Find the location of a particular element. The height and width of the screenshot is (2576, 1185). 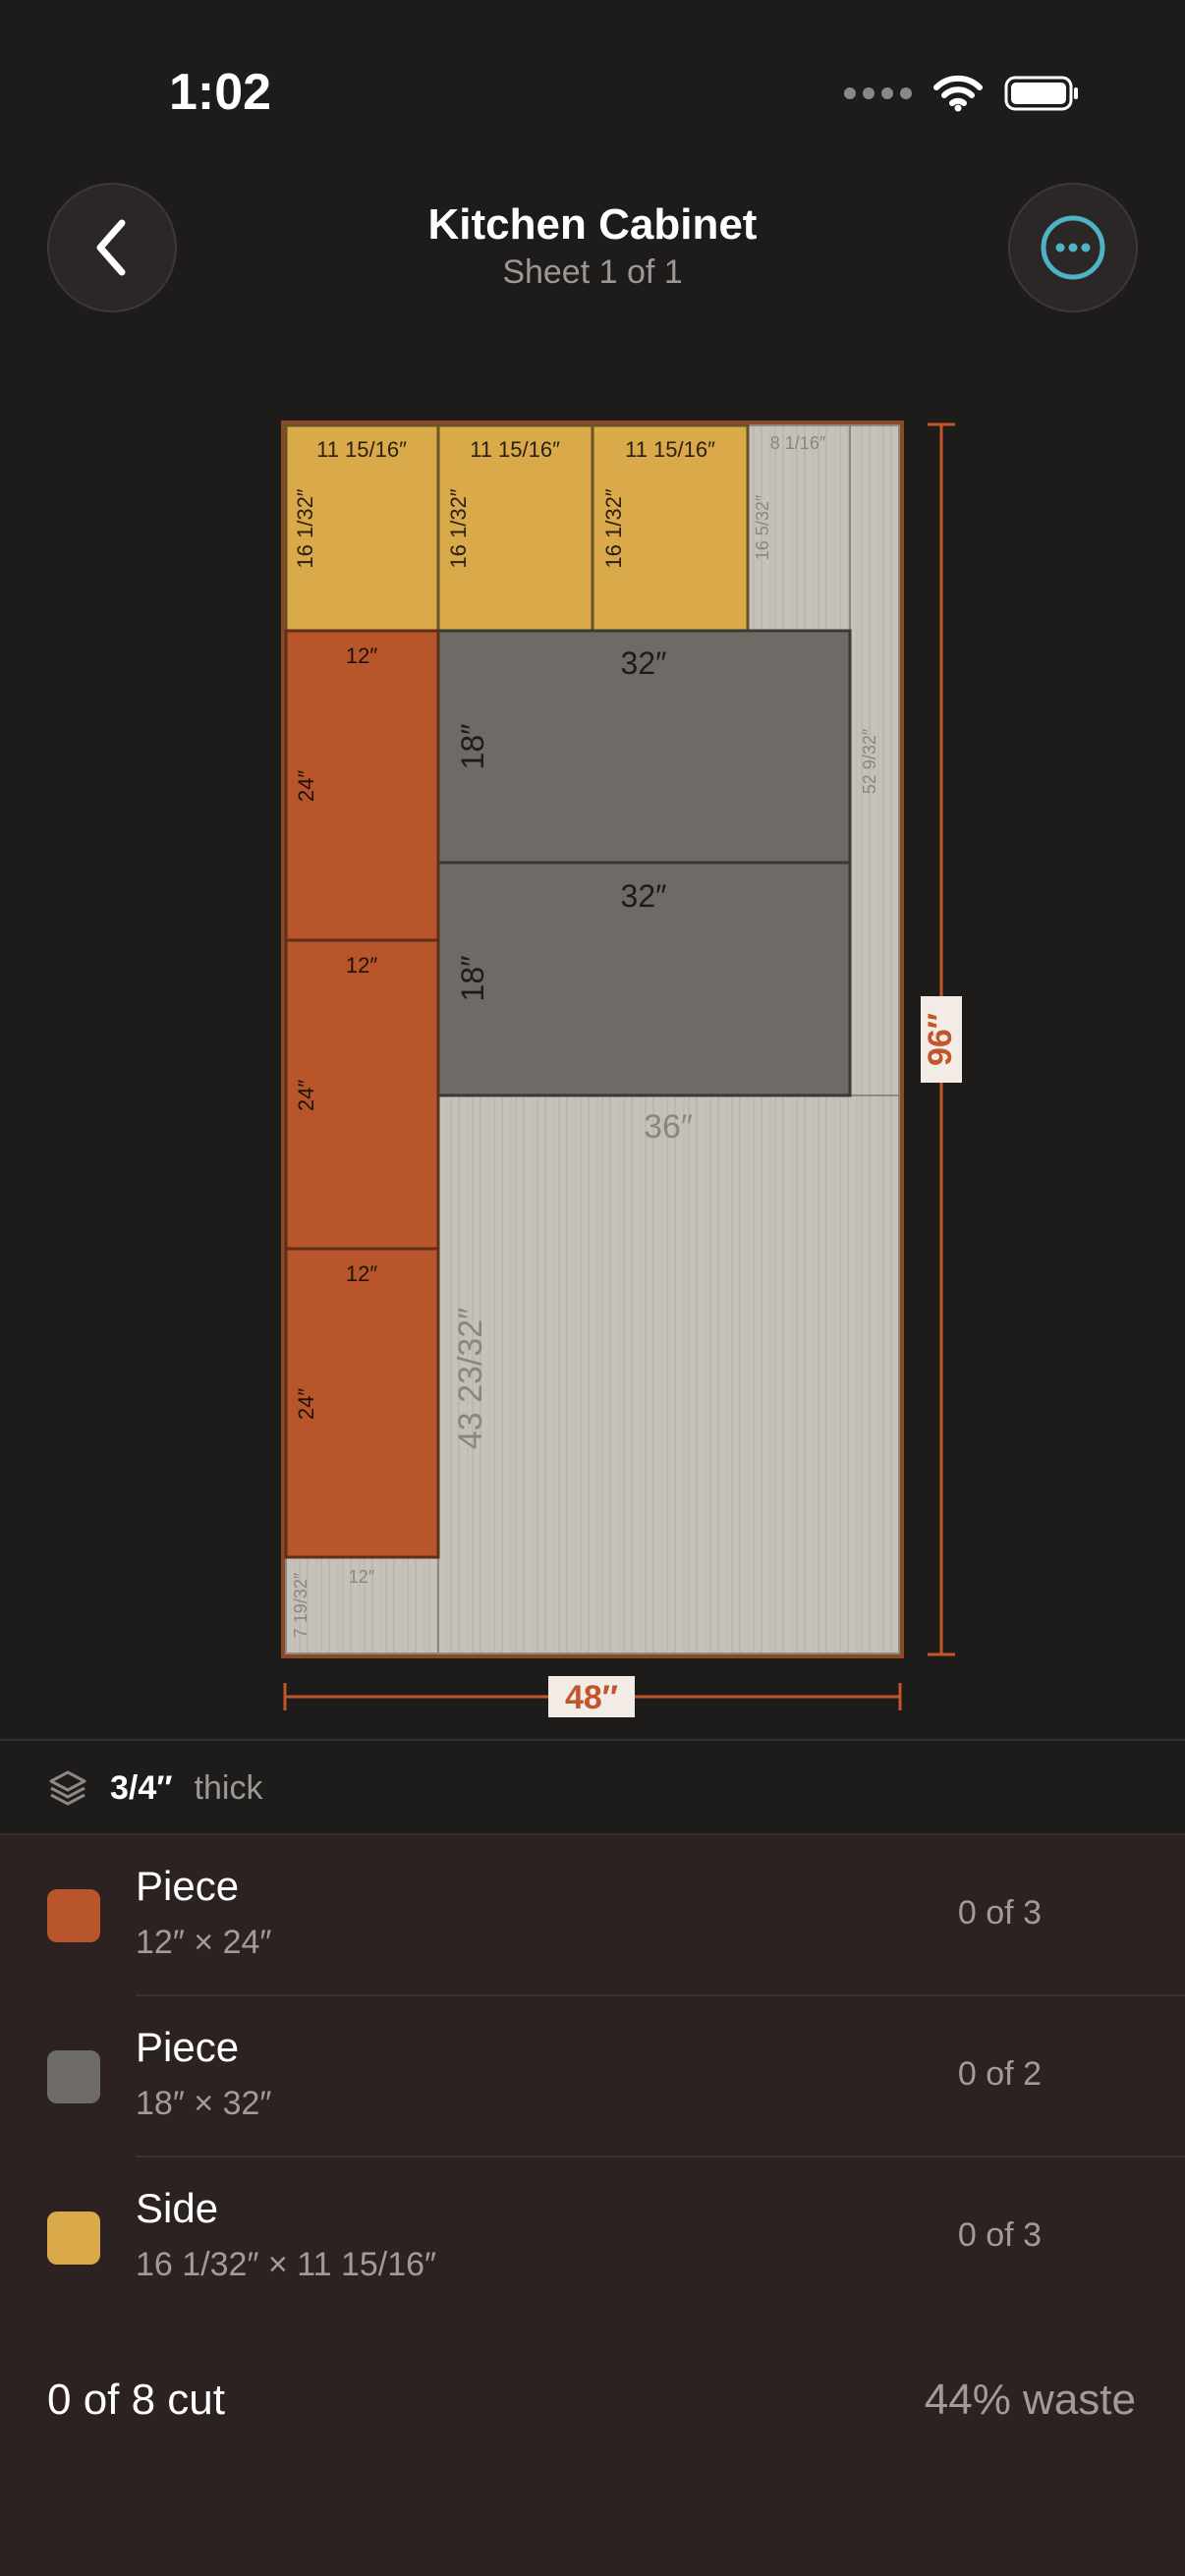

piece-row: Side 16 1/32″ × 11 15/16″ 0 of 3 is located at coordinates (592, 2238).